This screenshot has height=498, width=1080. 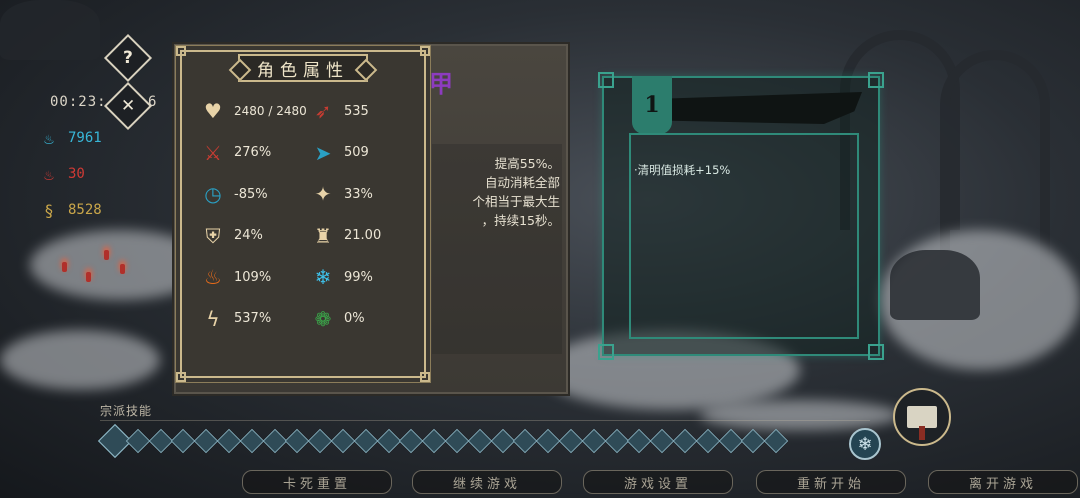 What do you see at coordinates (213, 235) in the screenshot?
I see `shield-icon: ⛨` at bounding box center [213, 235].